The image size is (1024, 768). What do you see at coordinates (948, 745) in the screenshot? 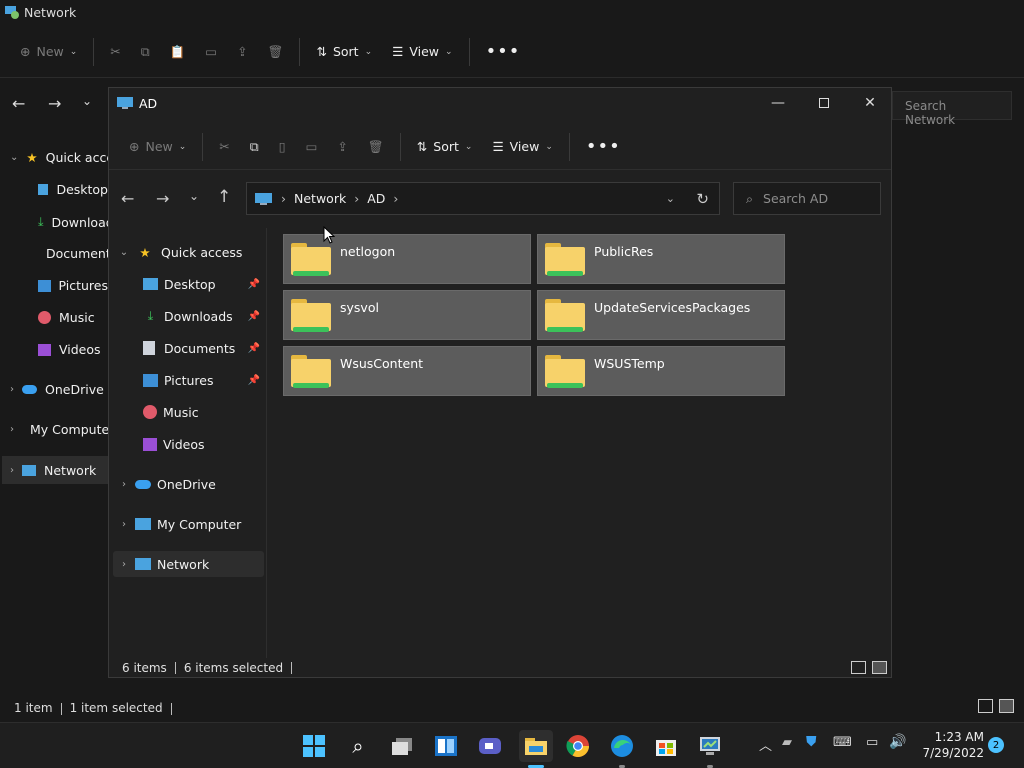
I see `clock: 1:23 AM 7/29/2022` at bounding box center [948, 745].